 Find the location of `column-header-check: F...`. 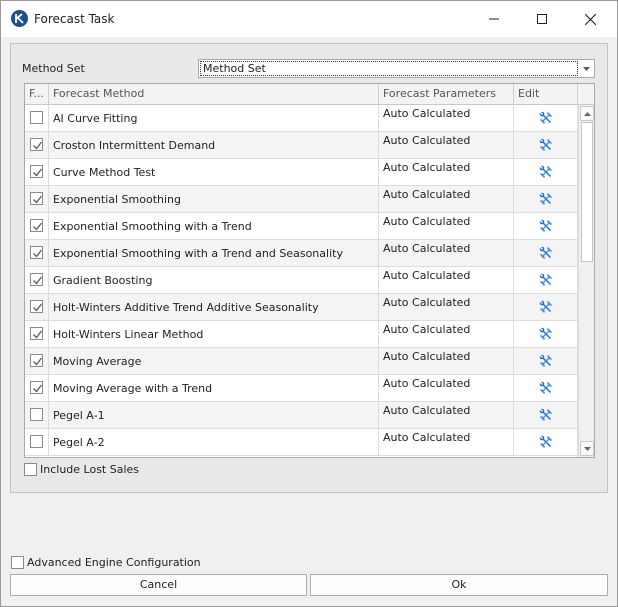

column-header-check: F... is located at coordinates (37, 94).